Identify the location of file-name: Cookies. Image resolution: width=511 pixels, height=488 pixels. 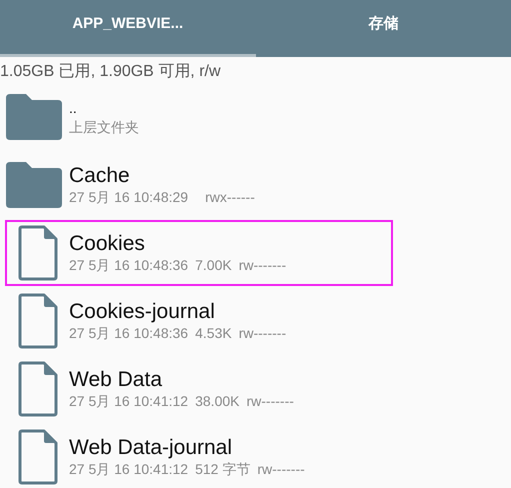
(107, 244).